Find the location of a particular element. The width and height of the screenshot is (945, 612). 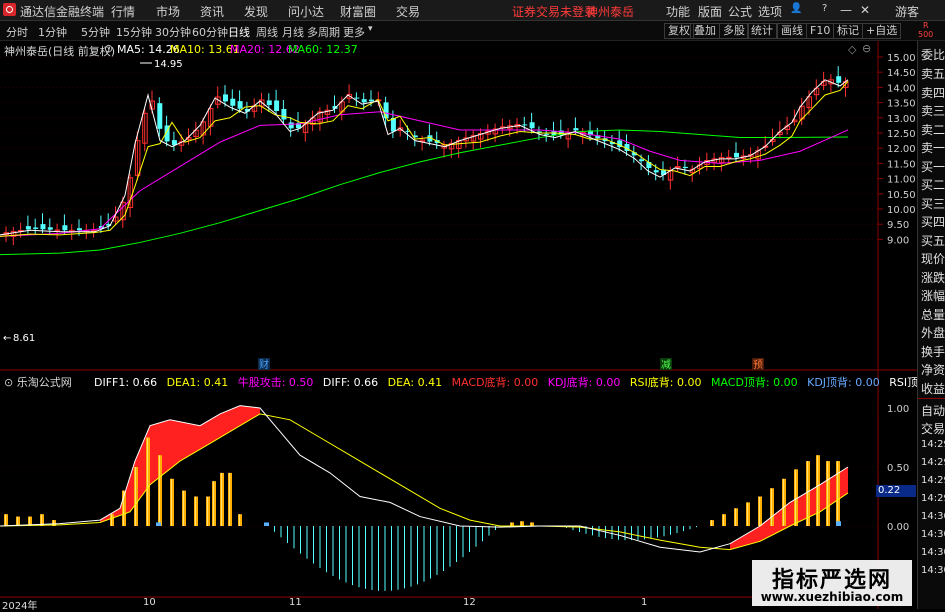

qp-sell1: 卖一 is located at coordinates (933, 148).